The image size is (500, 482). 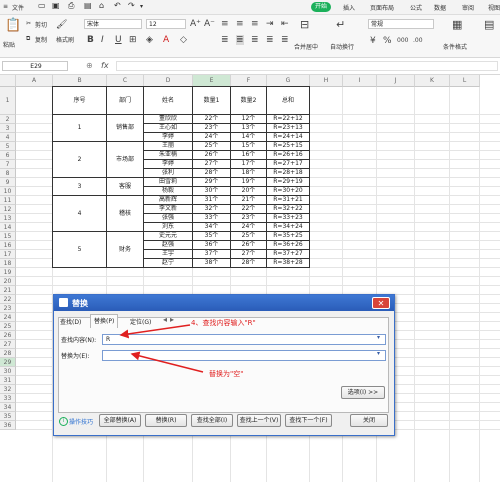 What do you see at coordinates (167, 362) in the screenshot?
I see `arrow-to-replace` at bounding box center [167, 362].